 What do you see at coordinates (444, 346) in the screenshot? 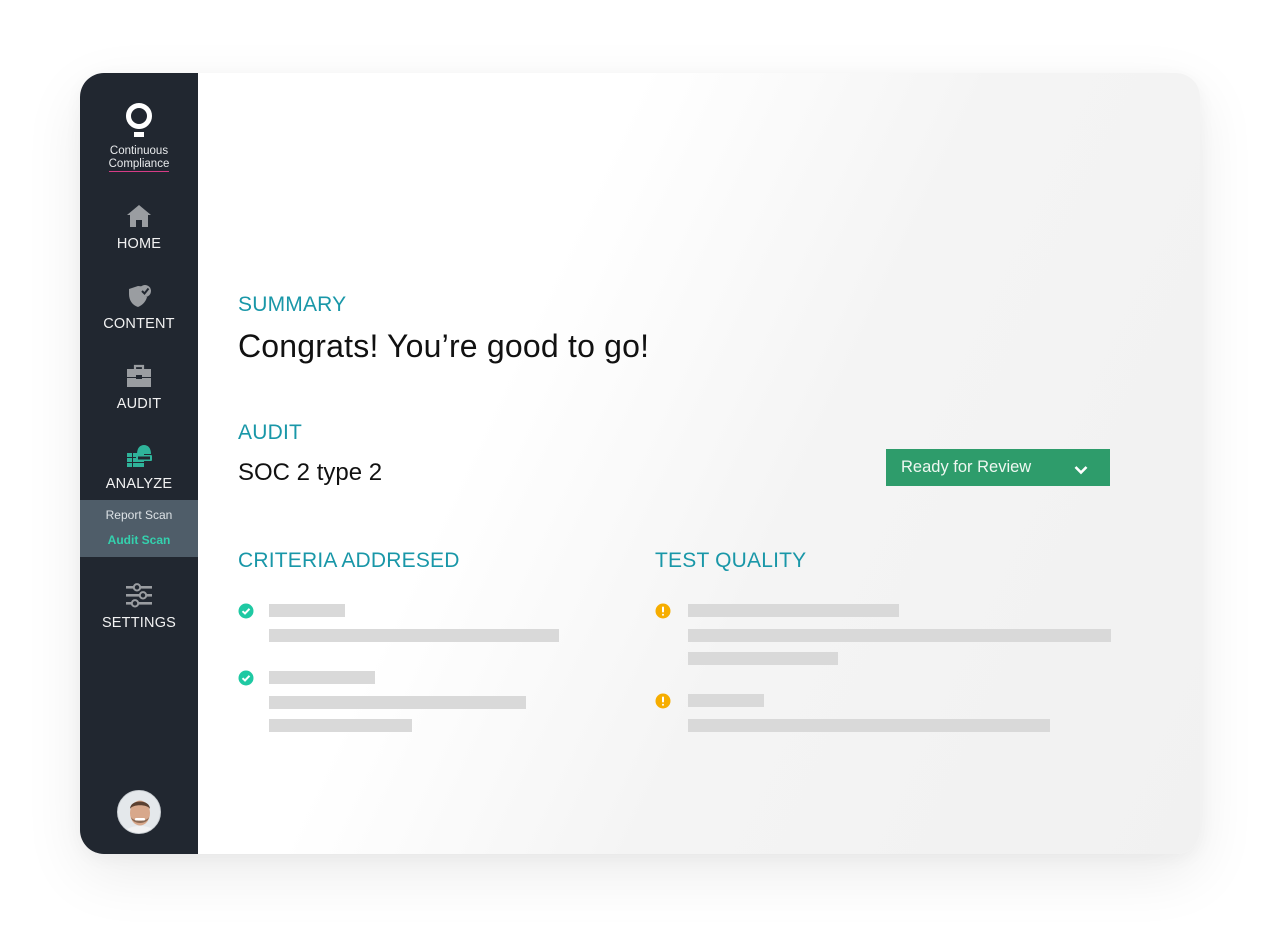
I see `summary-text: Congrats! You’re good to go!` at bounding box center [444, 346].